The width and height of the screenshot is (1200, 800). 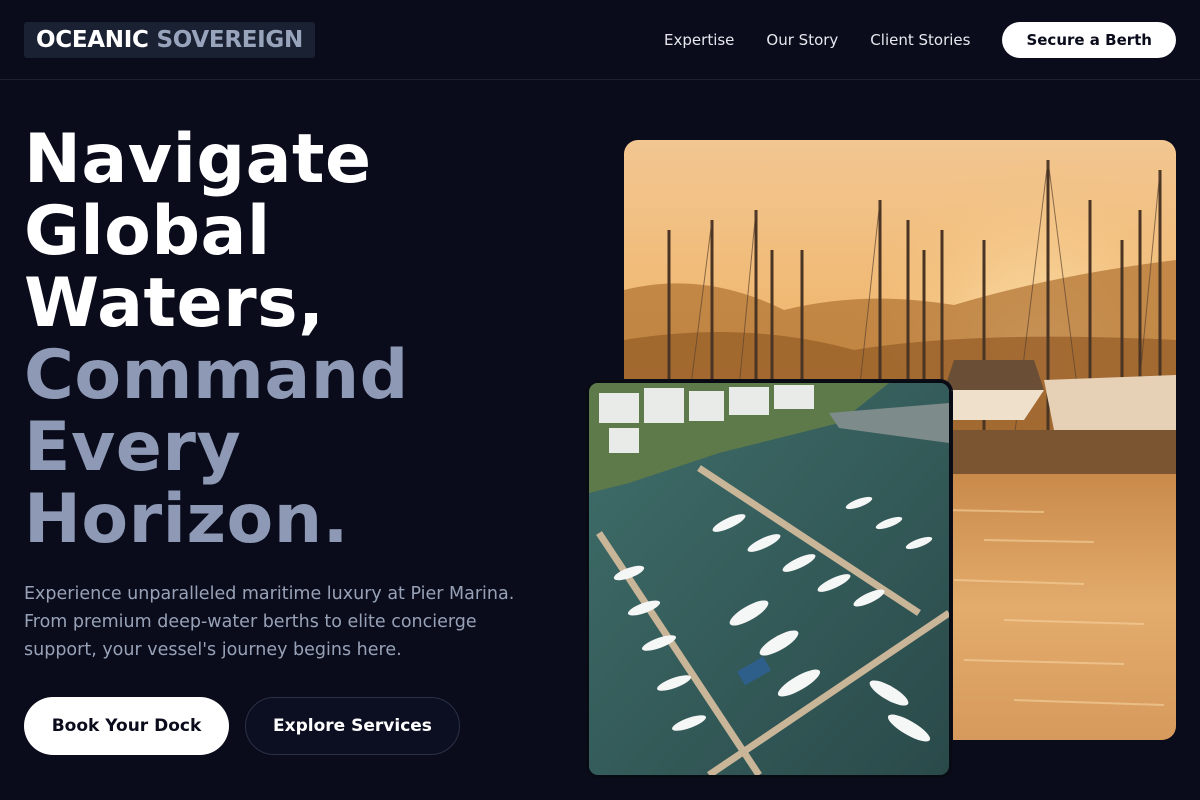 I want to click on brand-logo: OCEANIC SOVEREIGN, so click(x=169, y=40).